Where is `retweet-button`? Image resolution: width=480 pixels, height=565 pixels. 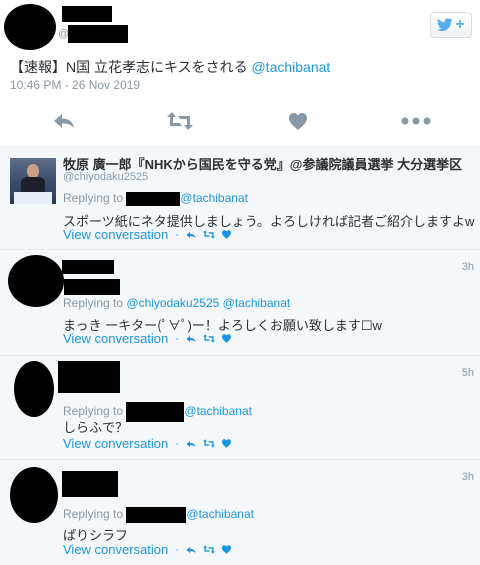
retweet-button is located at coordinates (180, 121).